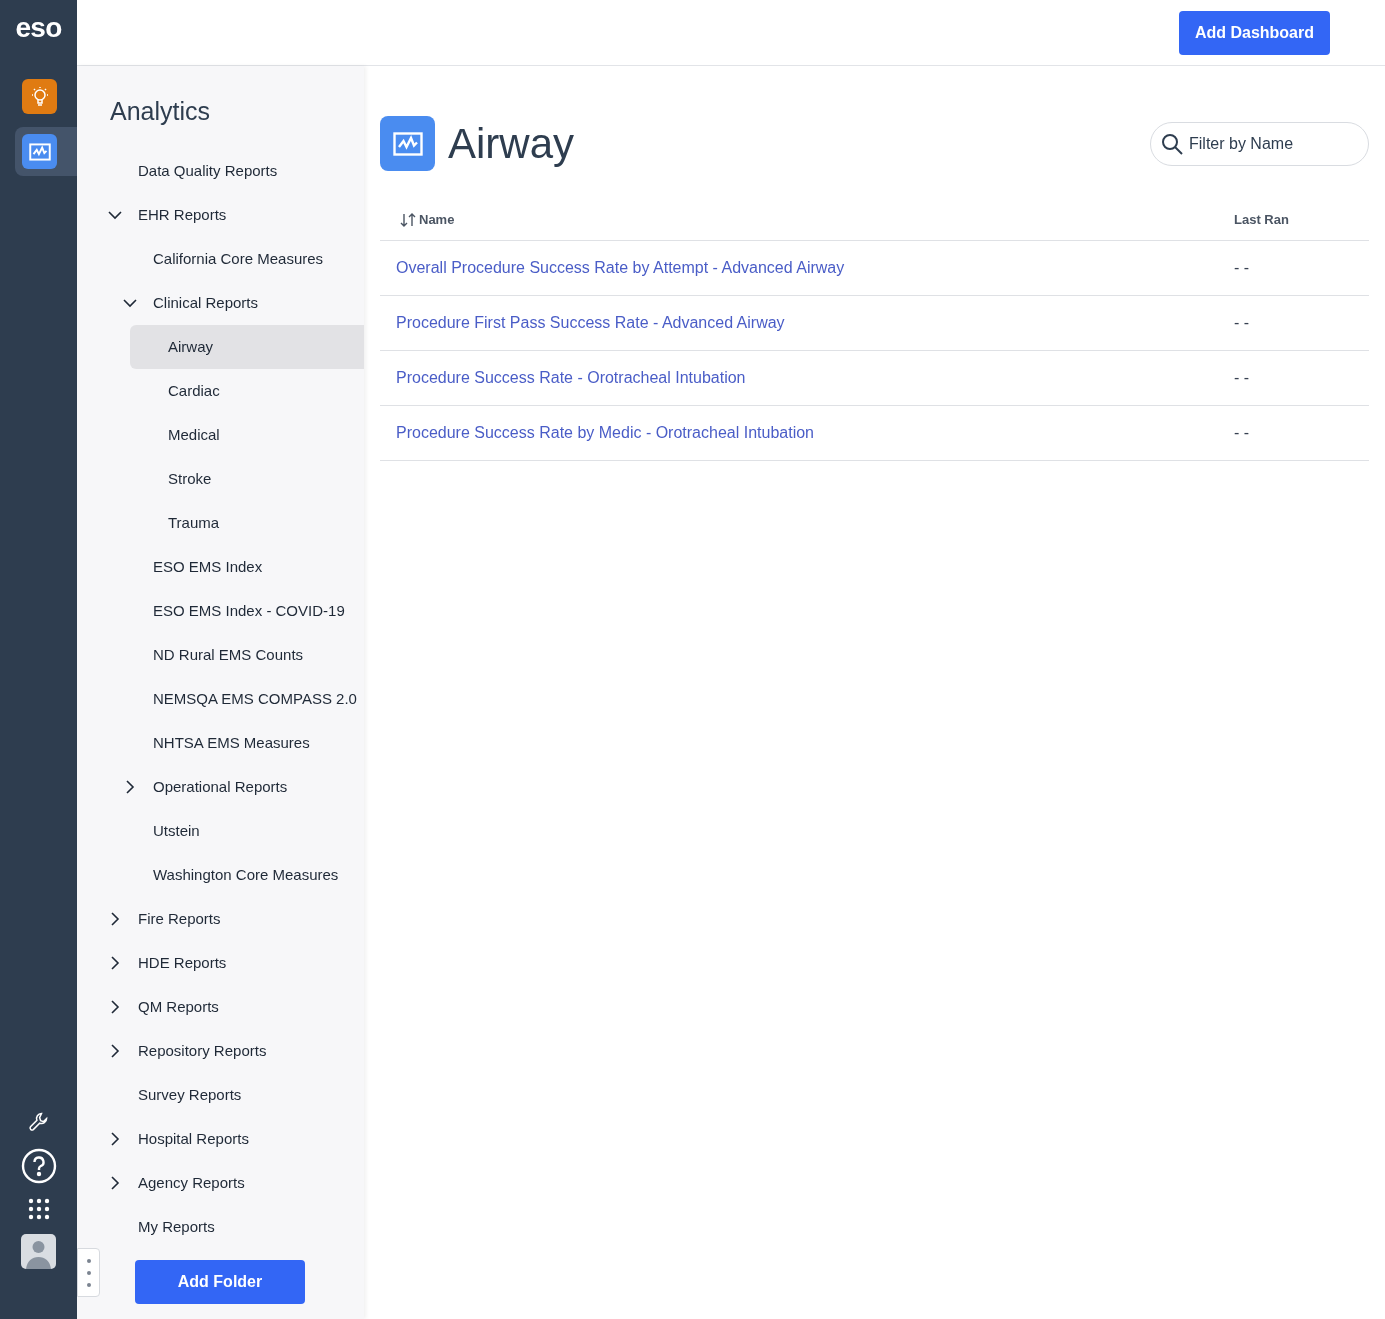 The width and height of the screenshot is (1385, 1319). I want to click on page-title: Airway, so click(511, 143).